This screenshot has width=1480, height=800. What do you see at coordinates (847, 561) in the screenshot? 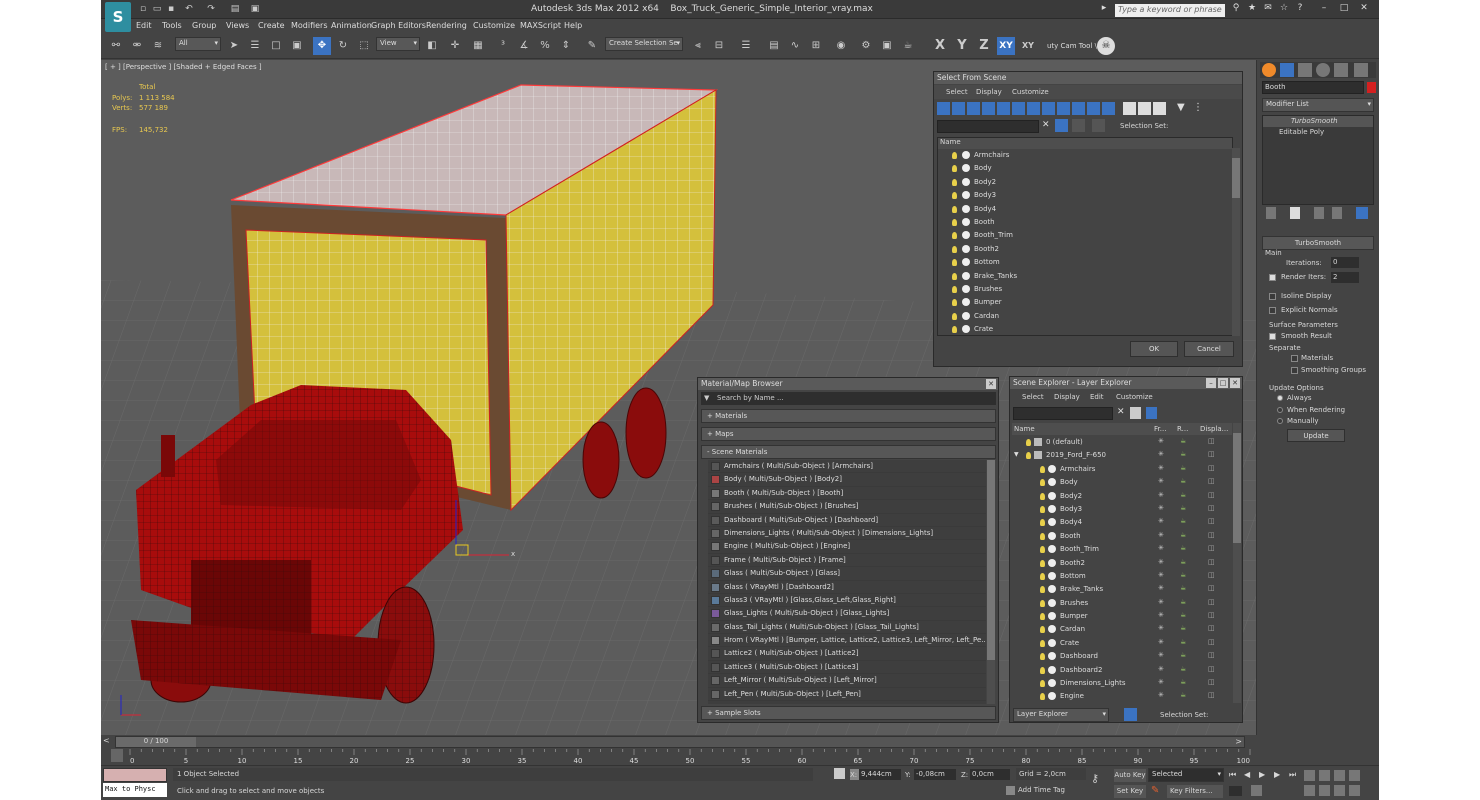
I see `material-list-item: Frame ( Multi/Sub-Object ) [Frame]` at bounding box center [847, 561].